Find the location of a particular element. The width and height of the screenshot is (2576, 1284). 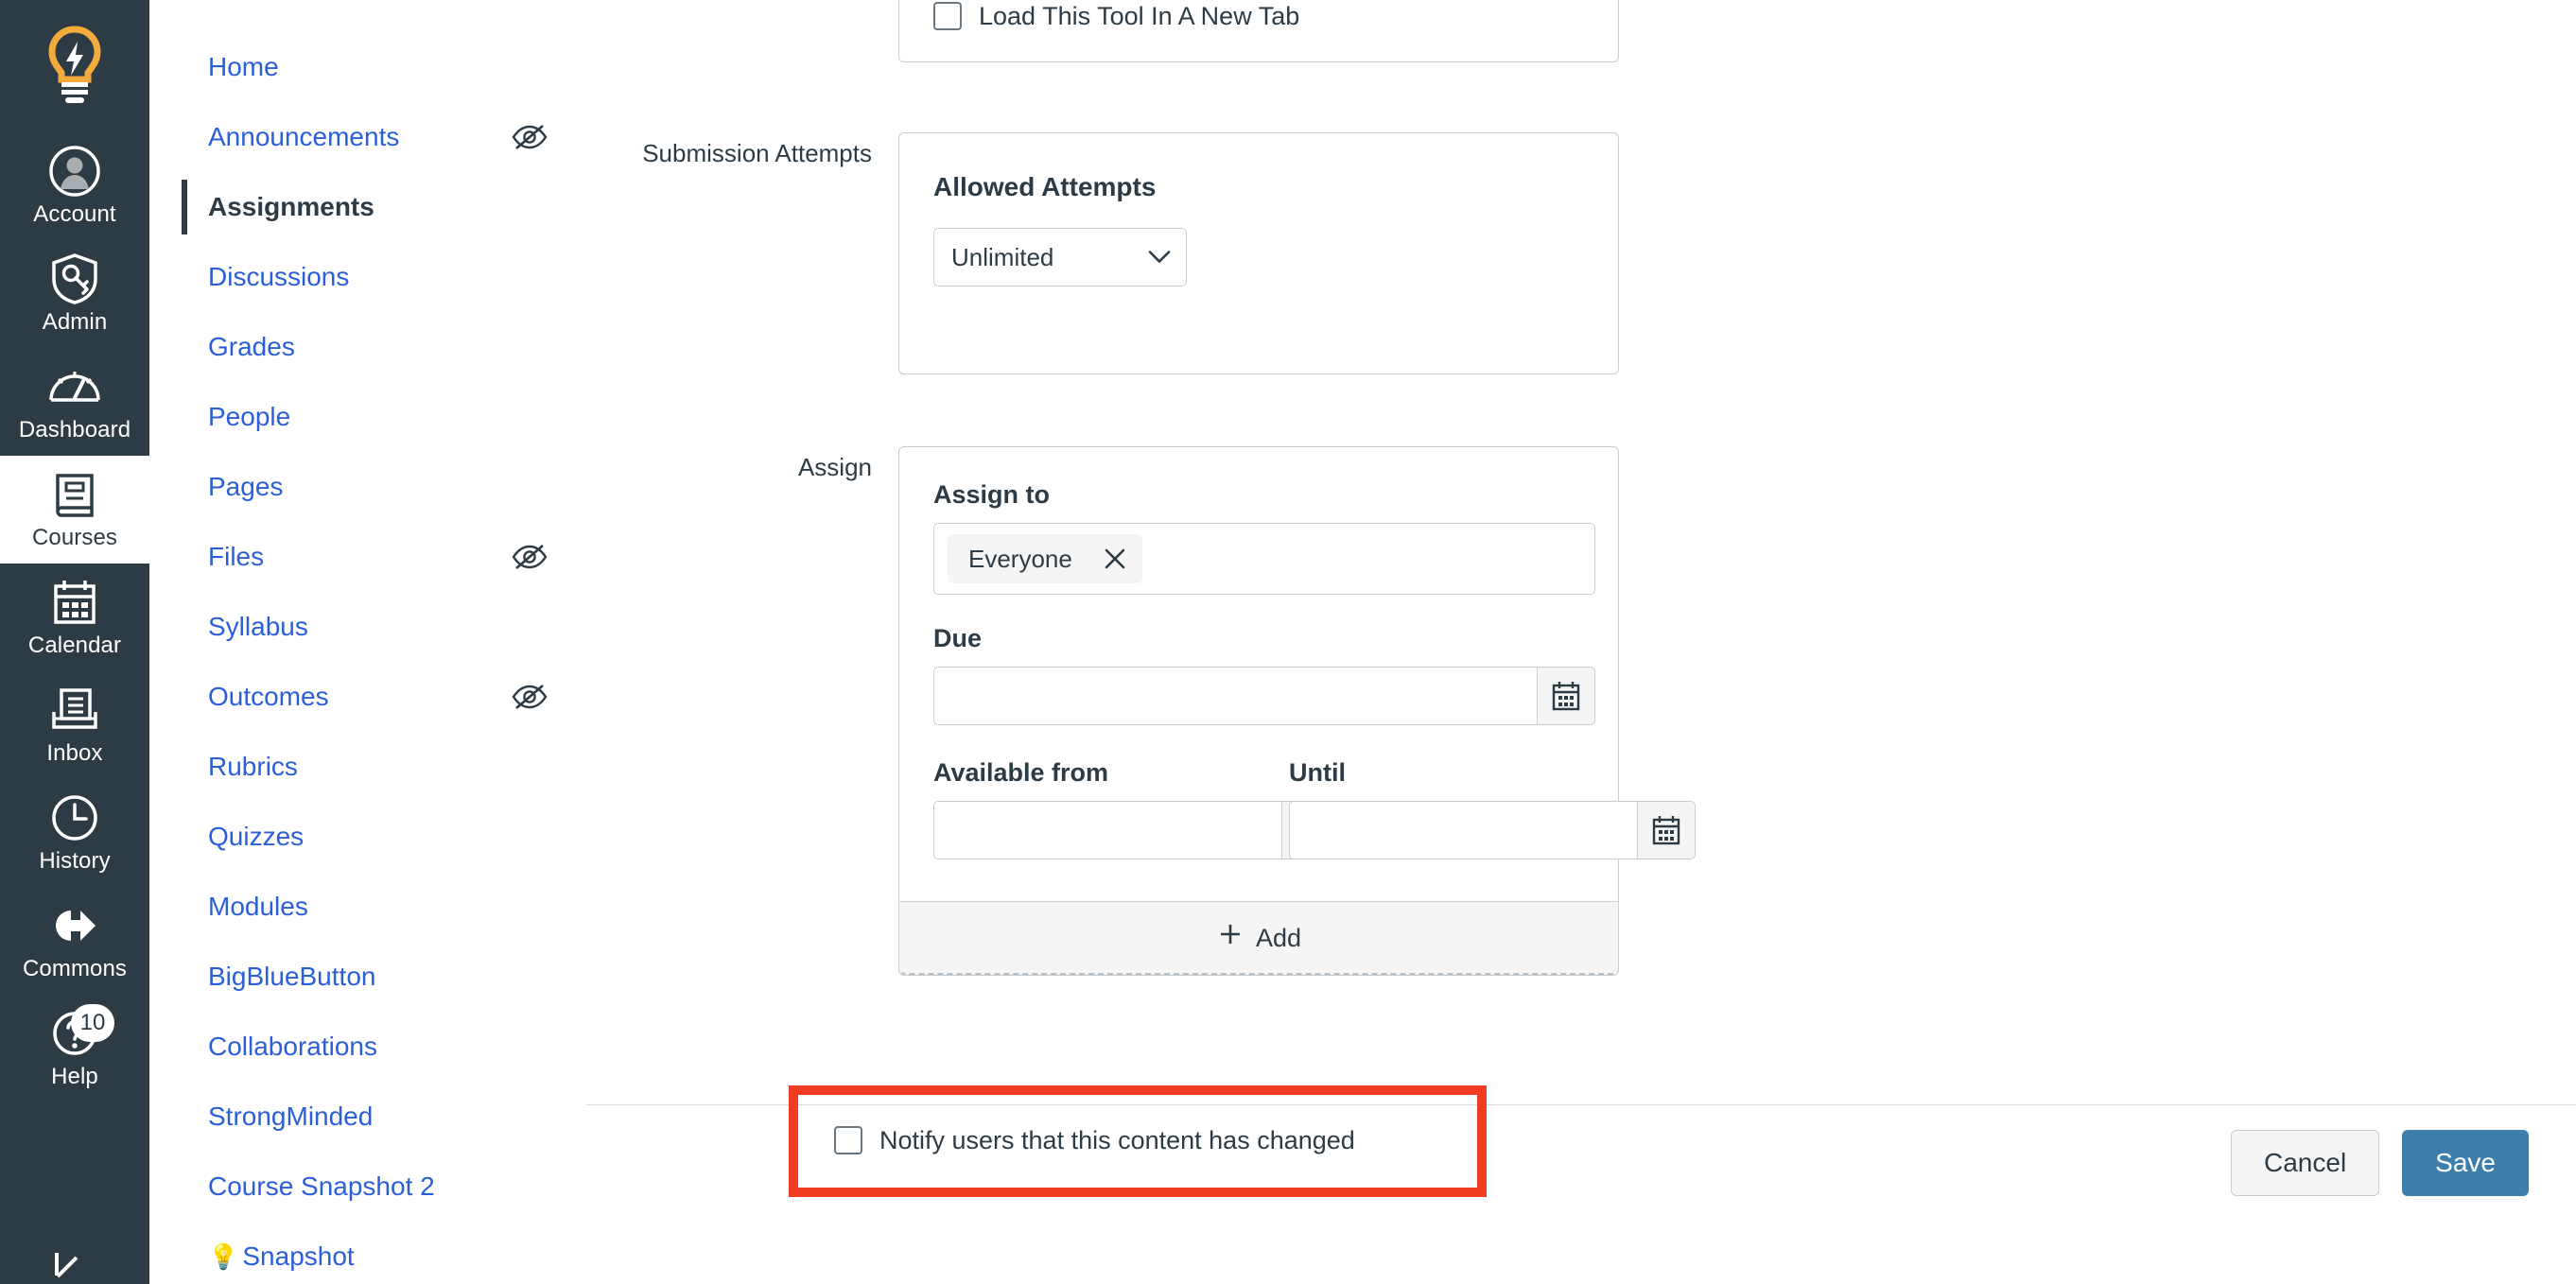

due-date-group is located at coordinates (1264, 696).